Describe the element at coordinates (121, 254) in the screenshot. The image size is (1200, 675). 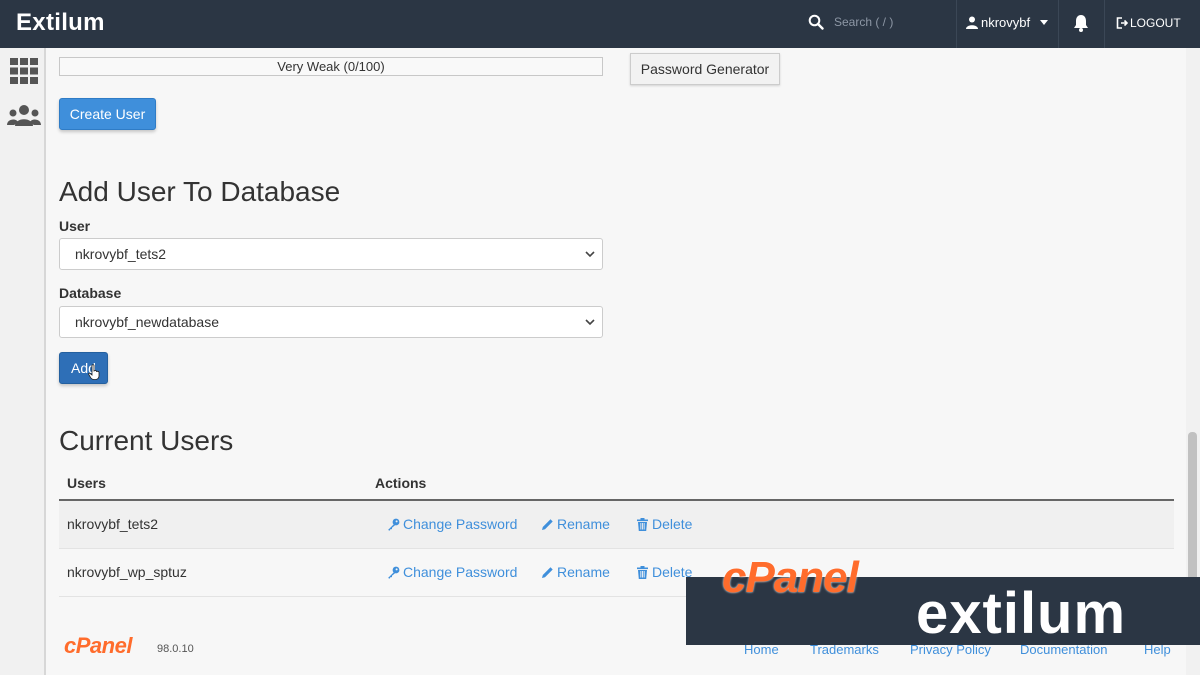
I see `user-select-value: nkrovybf_tets2` at that location.